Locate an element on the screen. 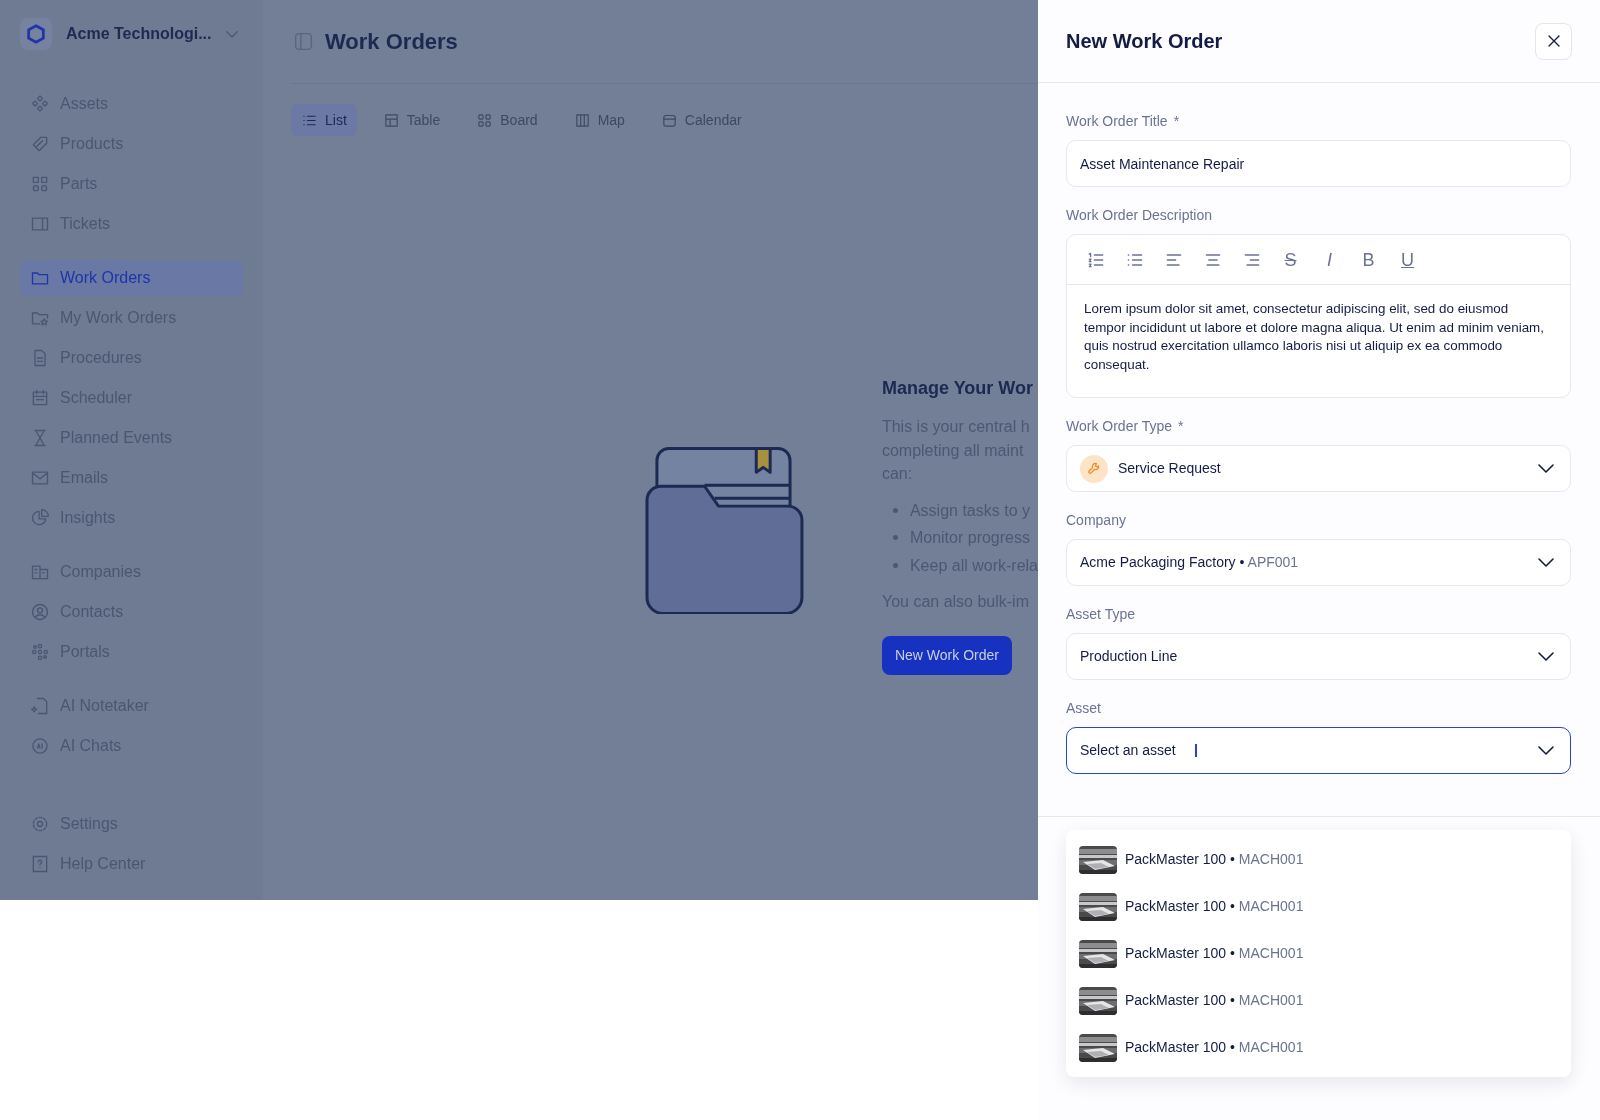 The image size is (1600, 1120). asset-search-input: Select an asset is located at coordinates (1132, 750).